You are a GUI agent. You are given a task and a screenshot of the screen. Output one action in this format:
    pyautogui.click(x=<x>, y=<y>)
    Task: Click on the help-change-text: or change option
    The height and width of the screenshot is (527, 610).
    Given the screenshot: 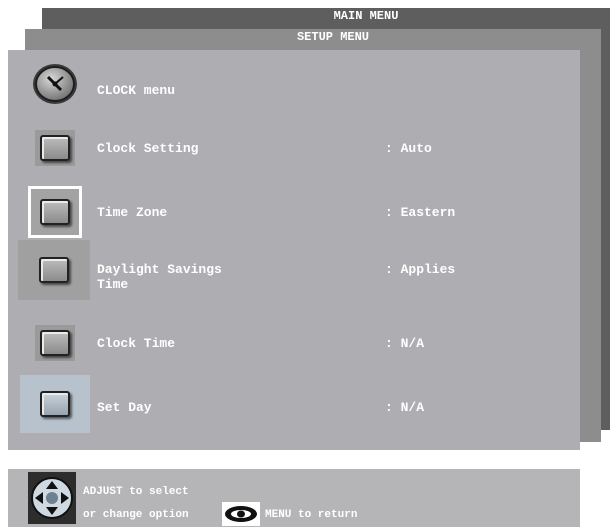 What is the action you would take?
    pyautogui.click(x=136, y=515)
    